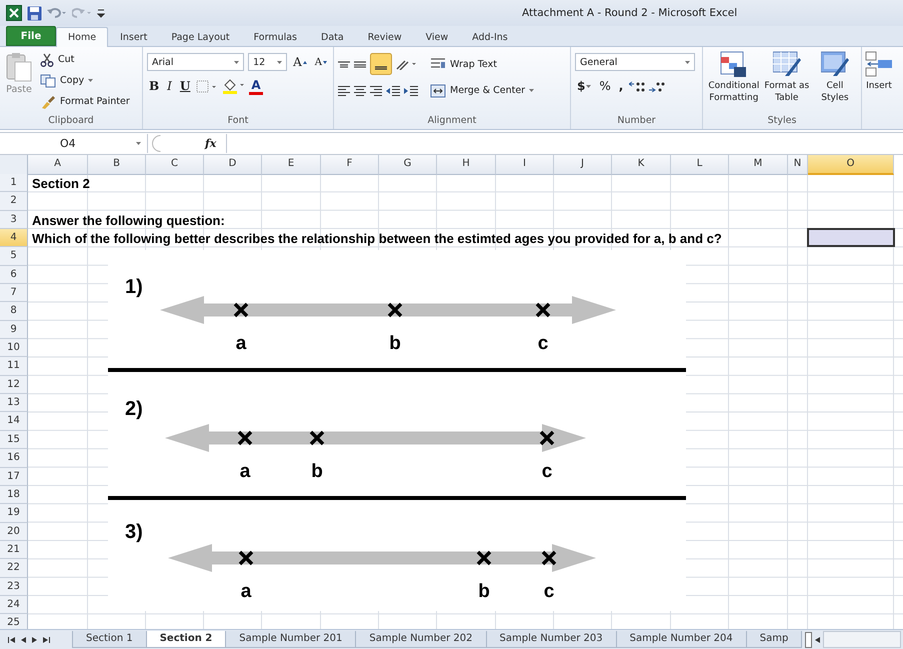  What do you see at coordinates (300, 62) in the screenshot?
I see `grow-font-button: A` at bounding box center [300, 62].